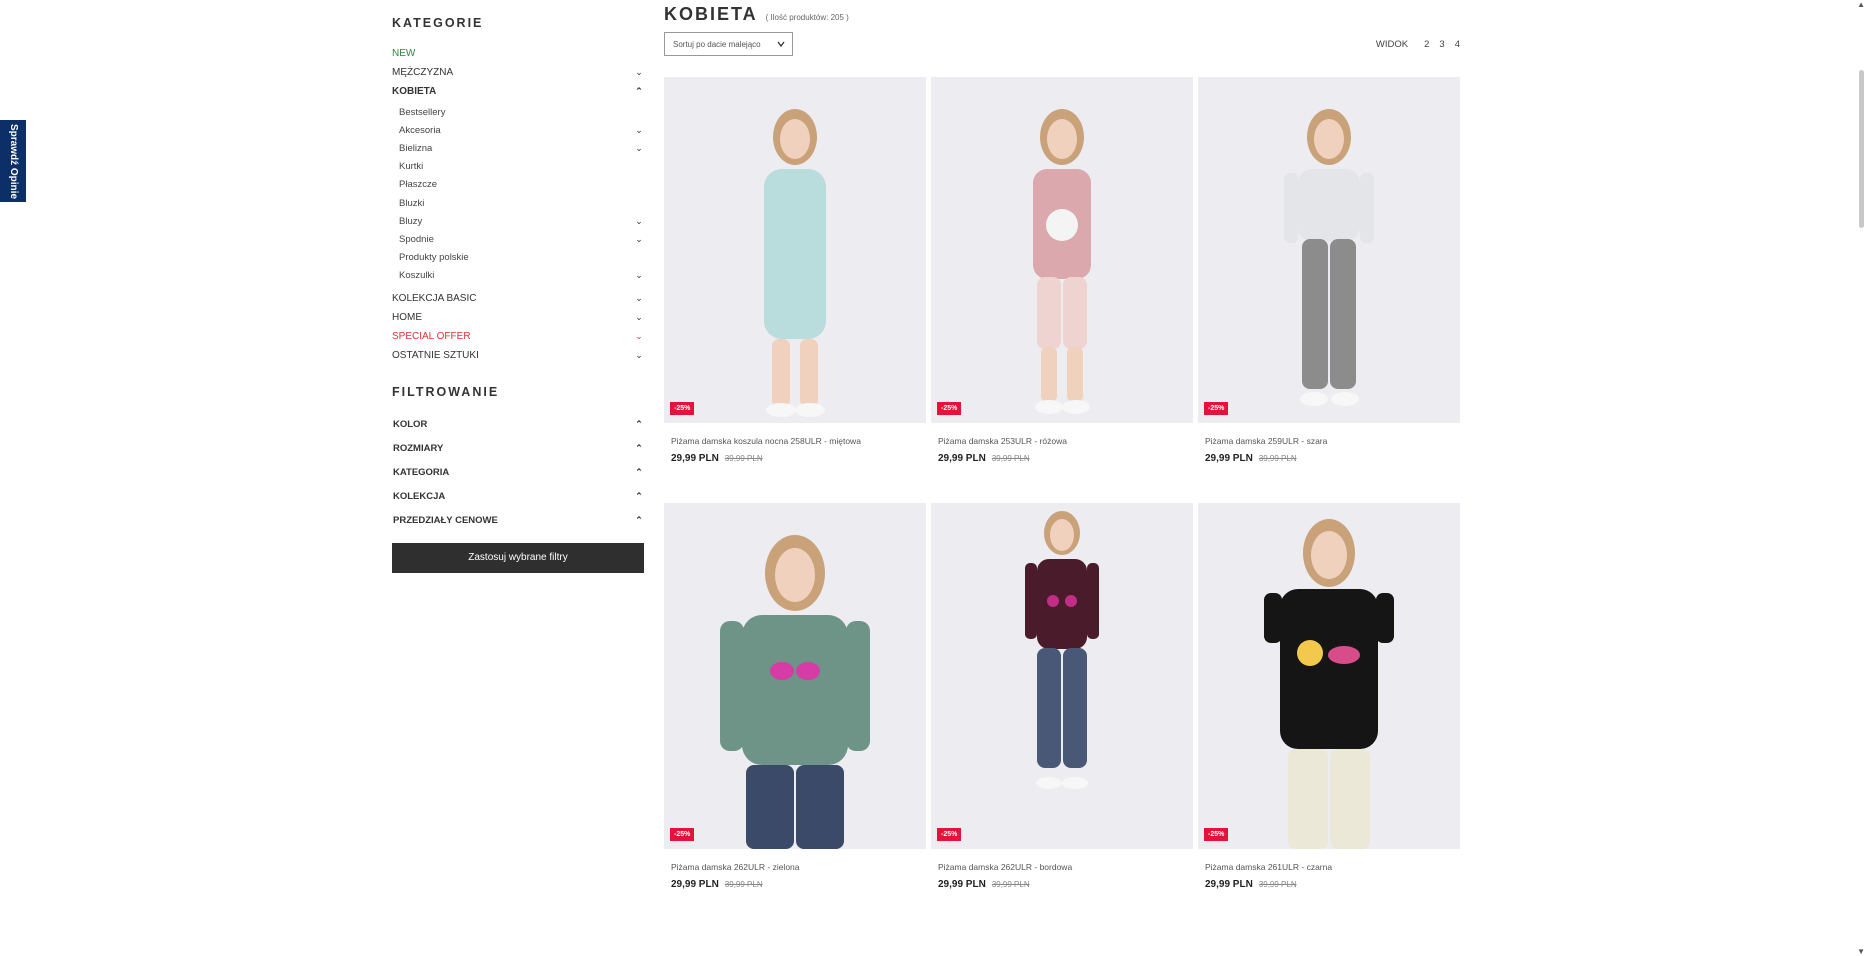 The height and width of the screenshot is (956, 1866). What do you see at coordinates (518, 298) in the screenshot?
I see `category-kolekcja-basic: KOLEKCJA BASIC ⌄` at bounding box center [518, 298].